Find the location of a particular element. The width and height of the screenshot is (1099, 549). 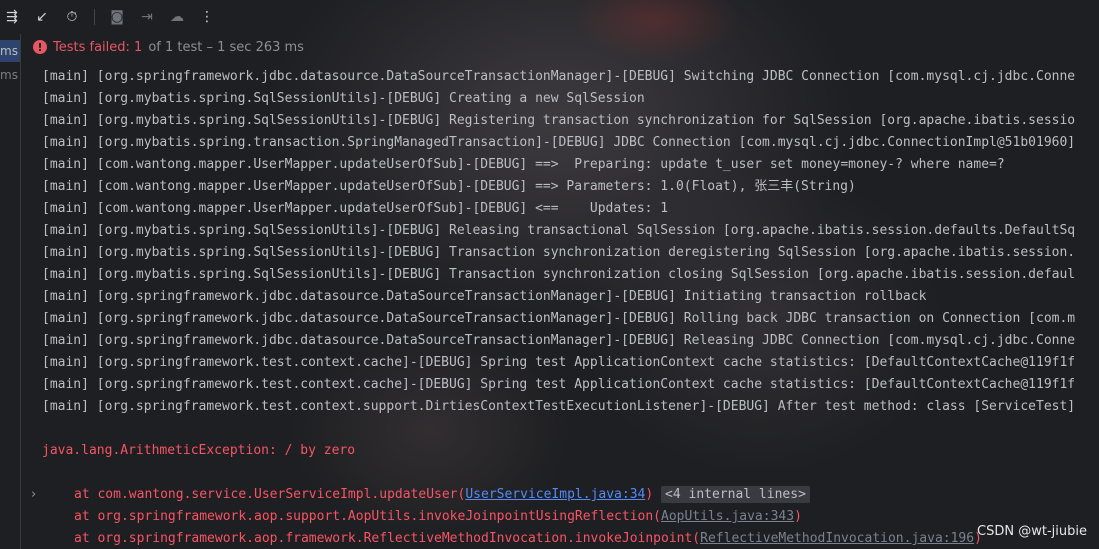

source-link: AopUtils.java:343 is located at coordinates (727, 516).